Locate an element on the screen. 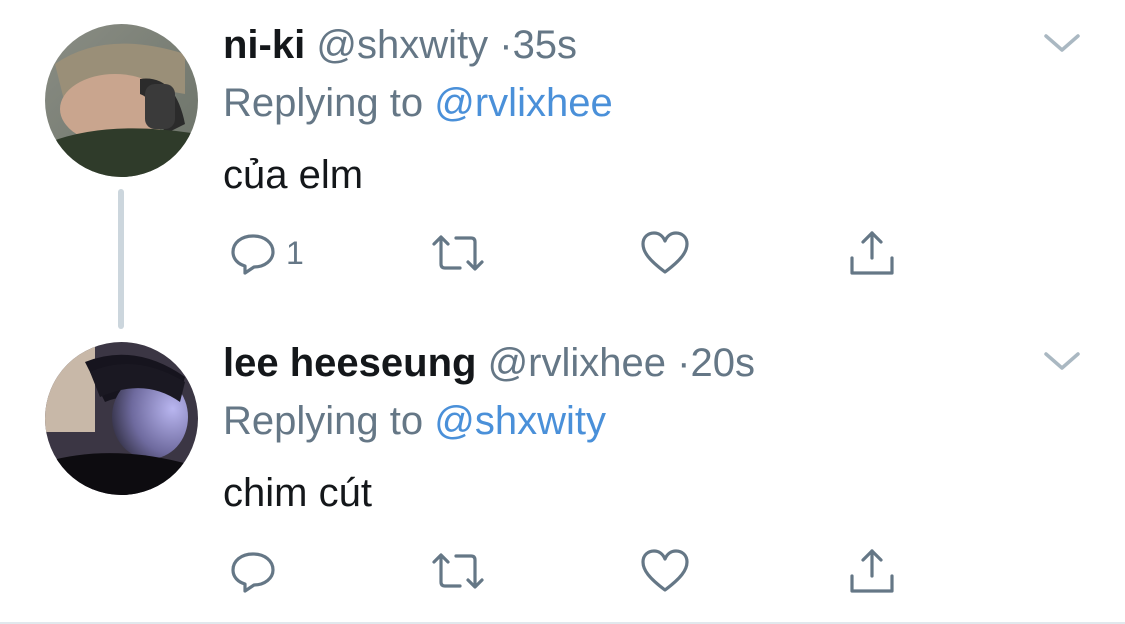 This screenshot has height=624, width=1125. tweet-text: của elm is located at coordinates (293, 175).